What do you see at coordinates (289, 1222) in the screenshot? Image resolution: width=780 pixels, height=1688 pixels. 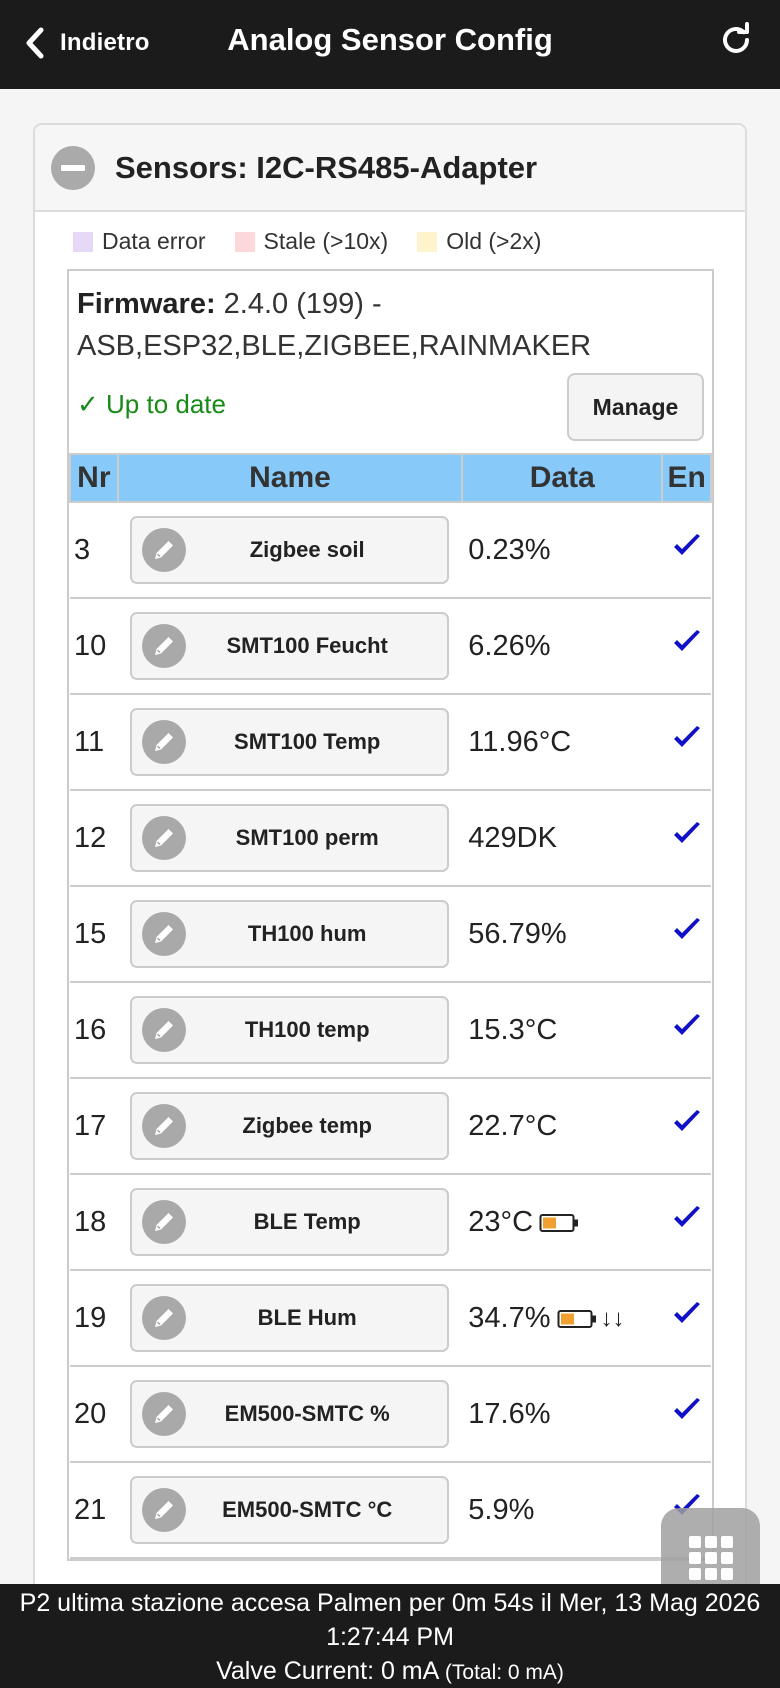 I see `edit-sensor-button: BLE Temp` at bounding box center [289, 1222].